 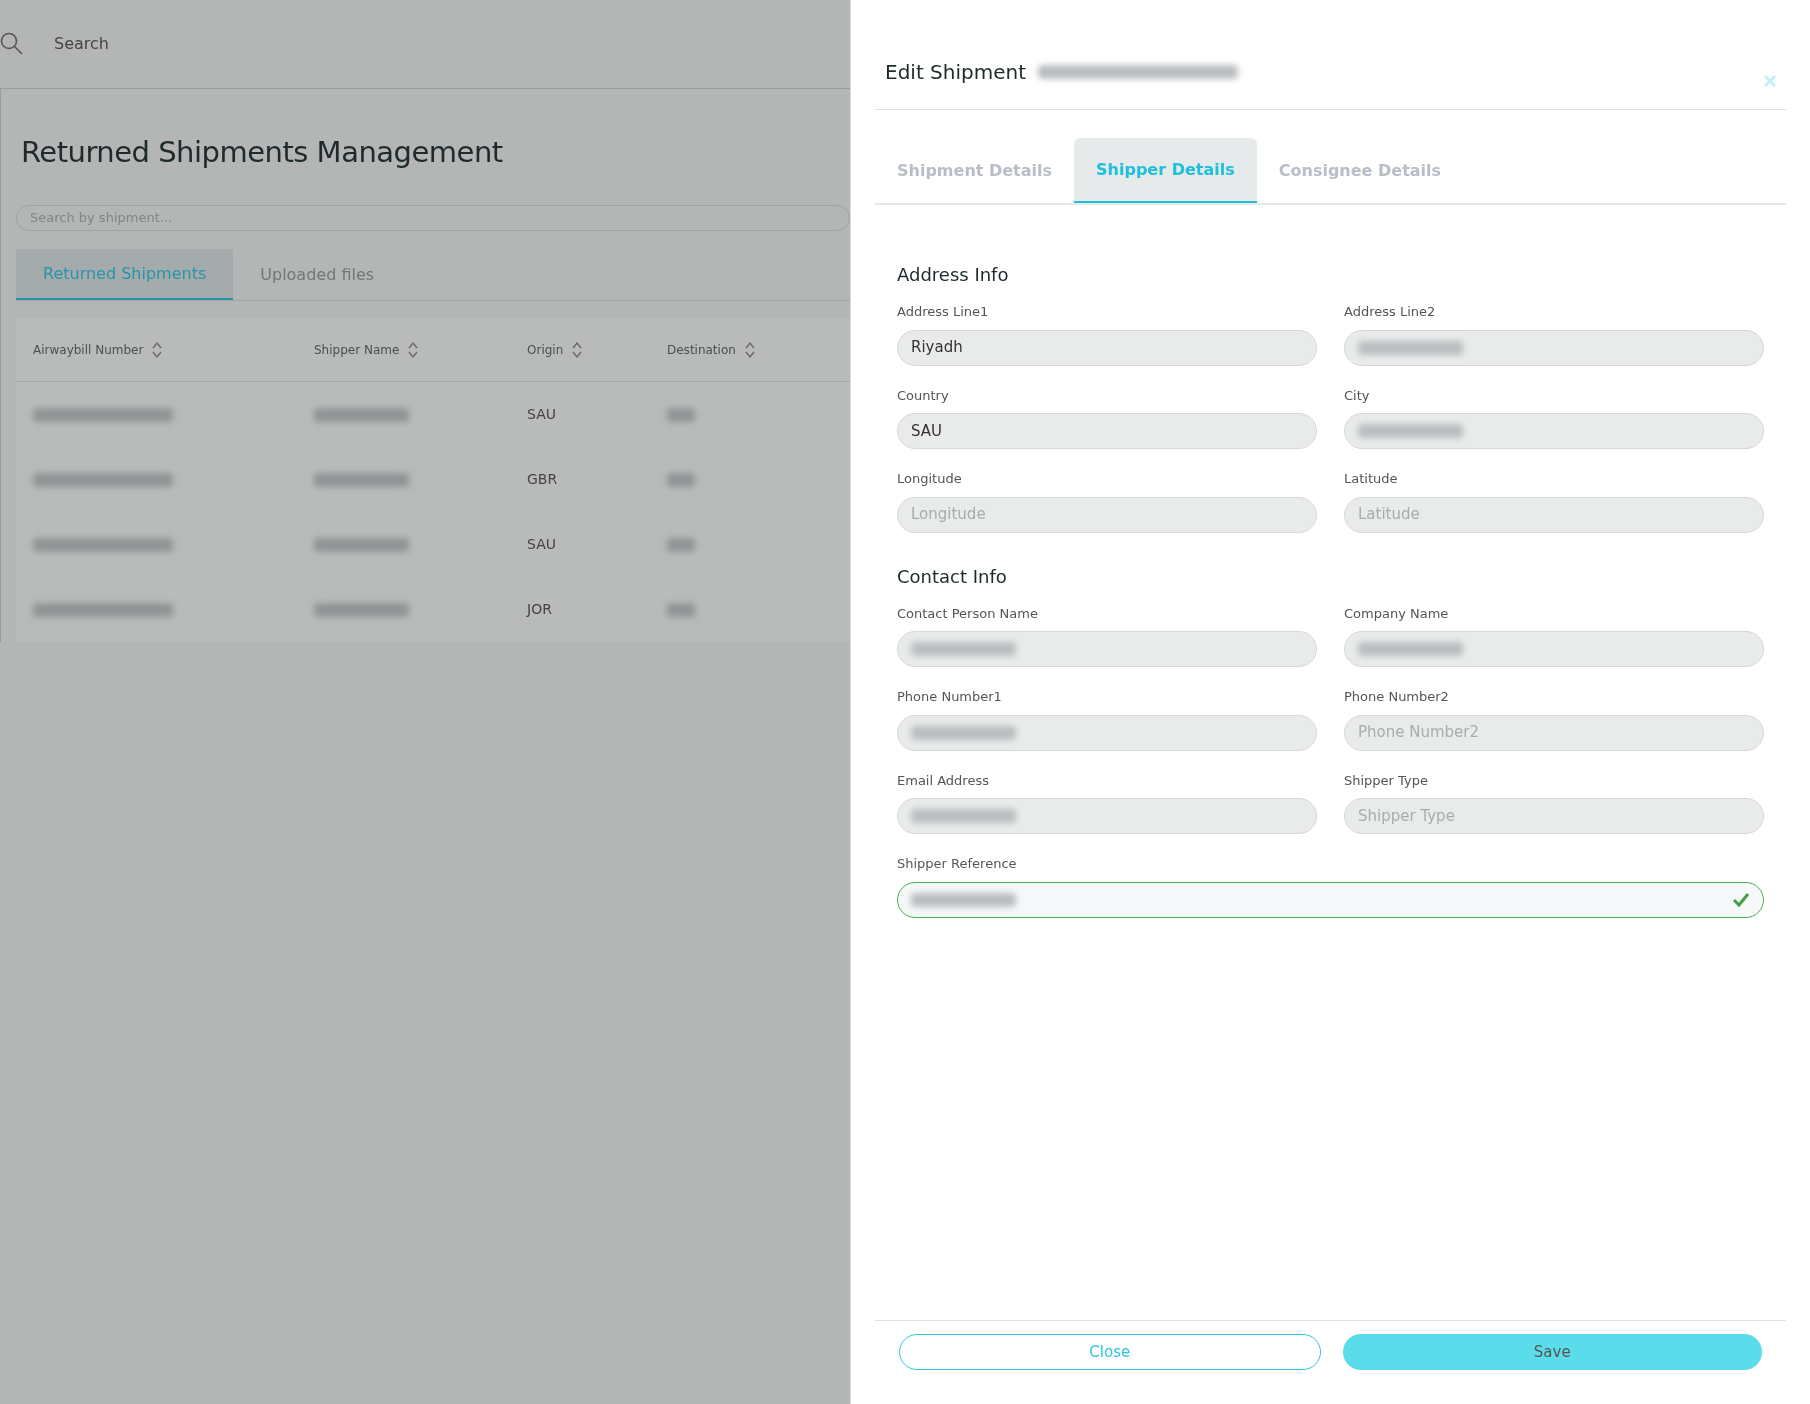 I want to click on tab: Returned Shipments, so click(x=125, y=274).